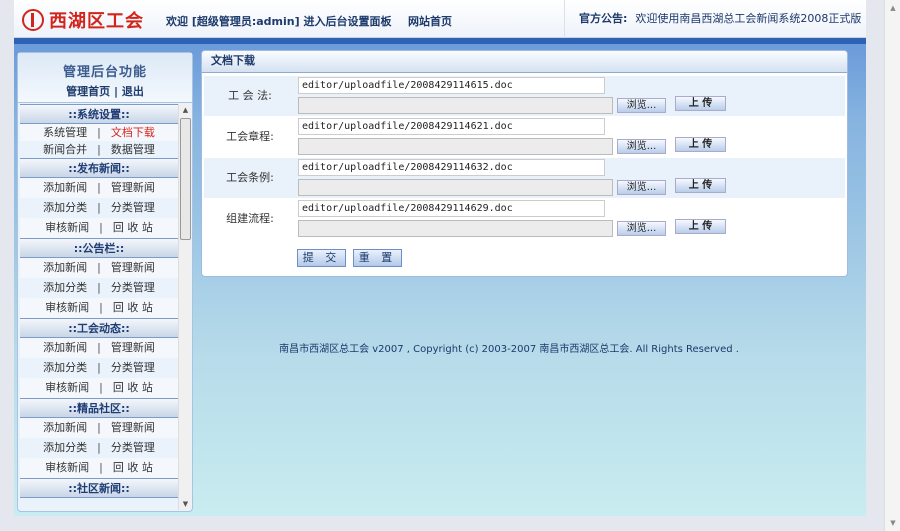 The image size is (900, 531). I want to click on site-home-link: 网站首页, so click(430, 21).